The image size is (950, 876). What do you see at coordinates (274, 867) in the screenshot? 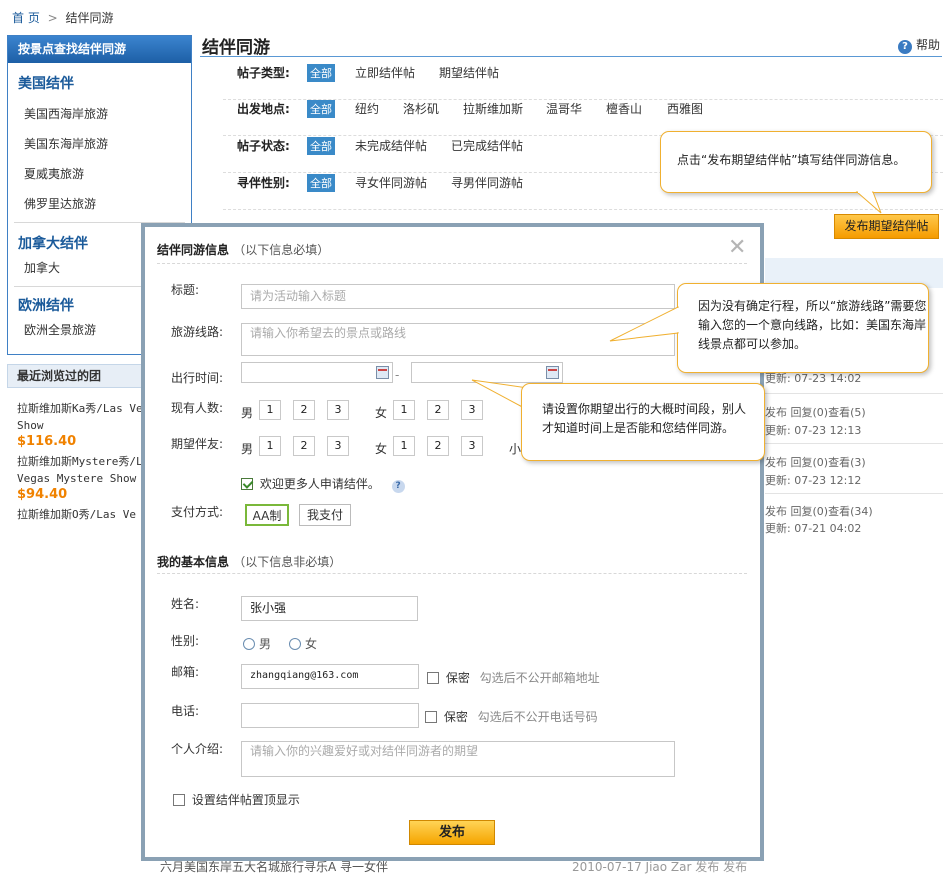
I see `post-title: 六月美国东岸五大名城旅行寻乐A 寻一女伴` at bounding box center [274, 867].